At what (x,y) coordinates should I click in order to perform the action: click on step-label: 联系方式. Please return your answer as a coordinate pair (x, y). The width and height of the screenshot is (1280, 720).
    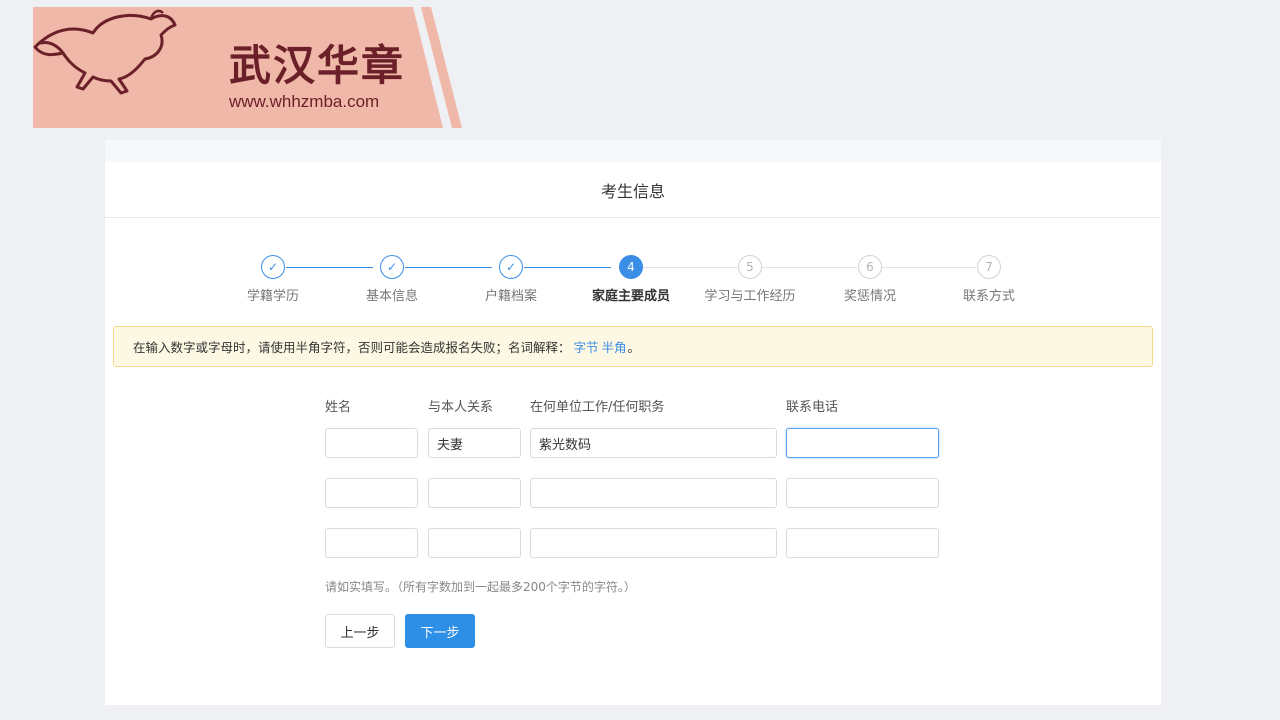
    Looking at the image, I should click on (988, 296).